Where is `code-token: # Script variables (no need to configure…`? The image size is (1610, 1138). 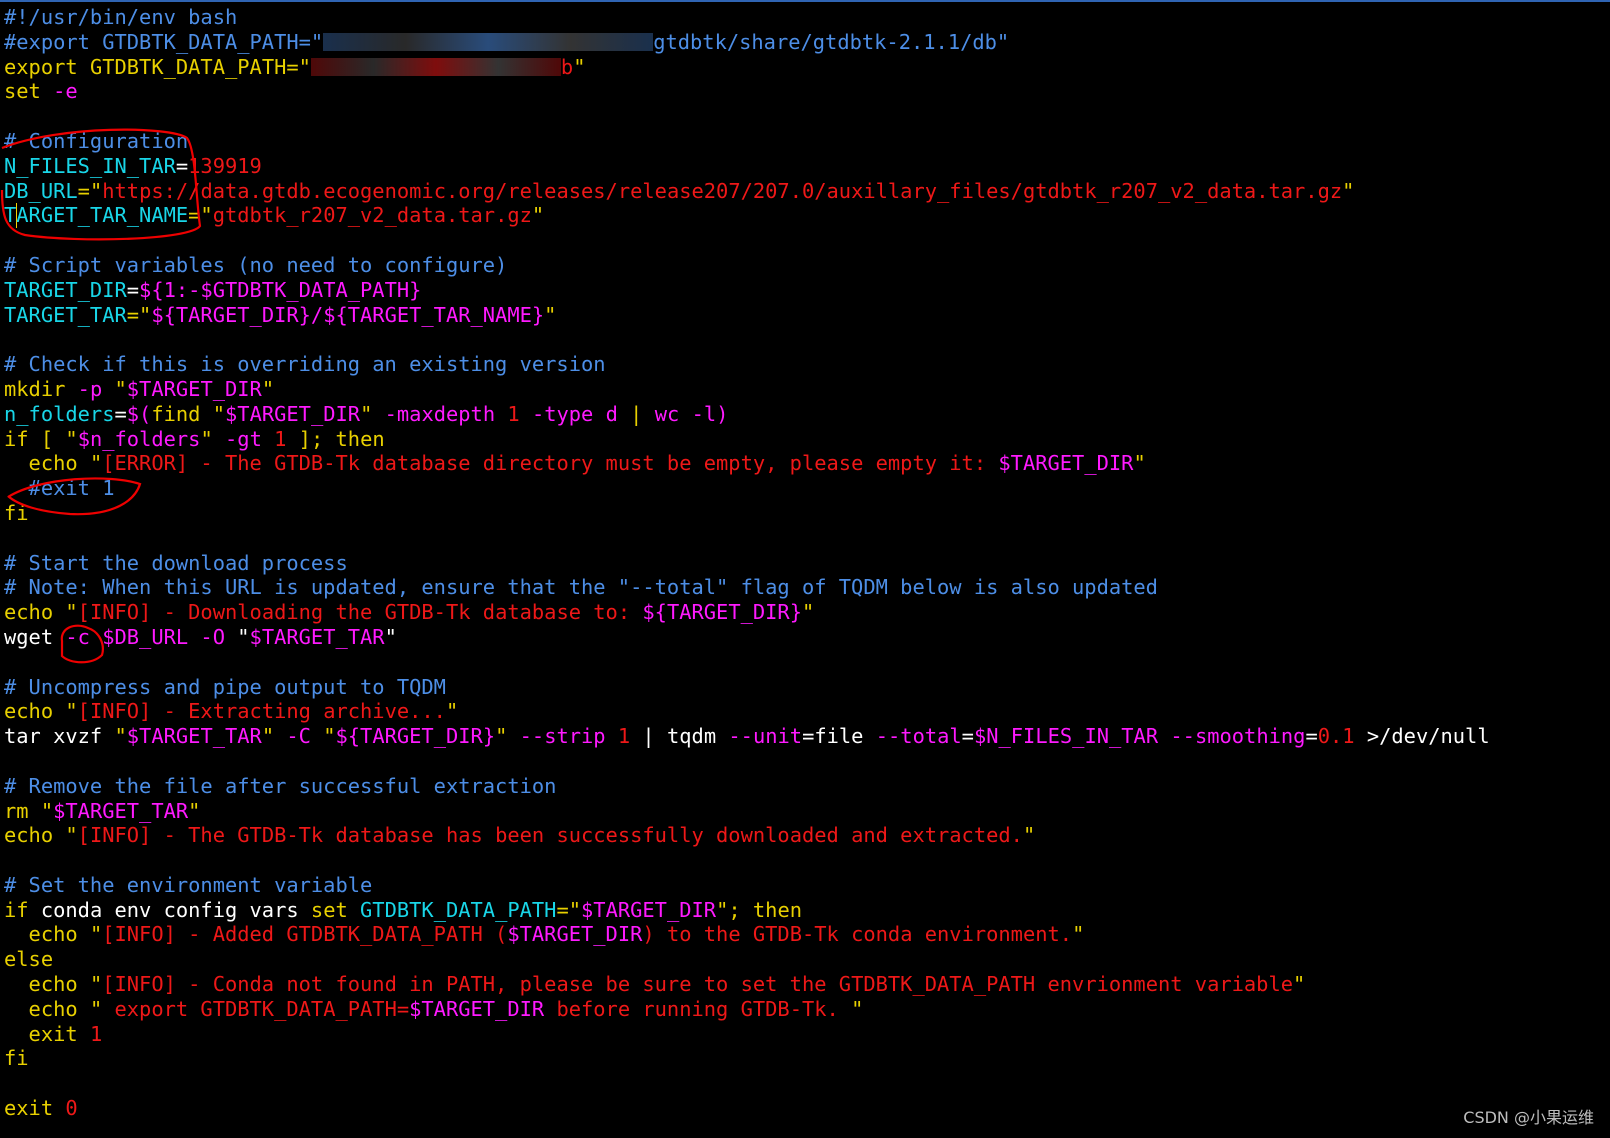 code-token: # Script variables (no need to configure… is located at coordinates (256, 264).